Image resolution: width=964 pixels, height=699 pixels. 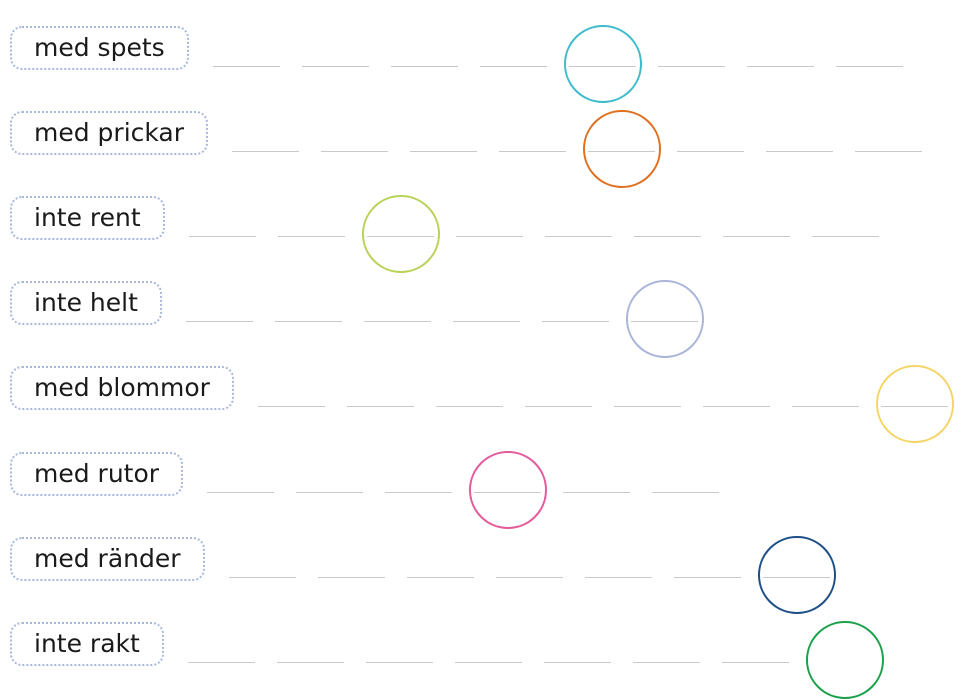 I want to click on word-row: inte rent, so click(x=482, y=226).